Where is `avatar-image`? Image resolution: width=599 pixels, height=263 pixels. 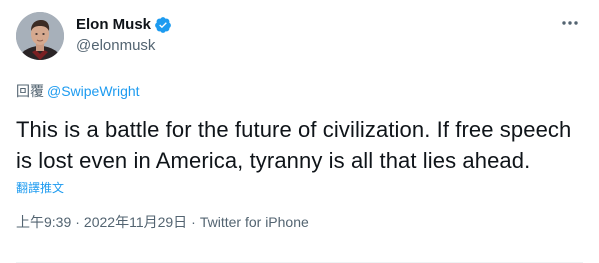 avatar-image is located at coordinates (40, 36).